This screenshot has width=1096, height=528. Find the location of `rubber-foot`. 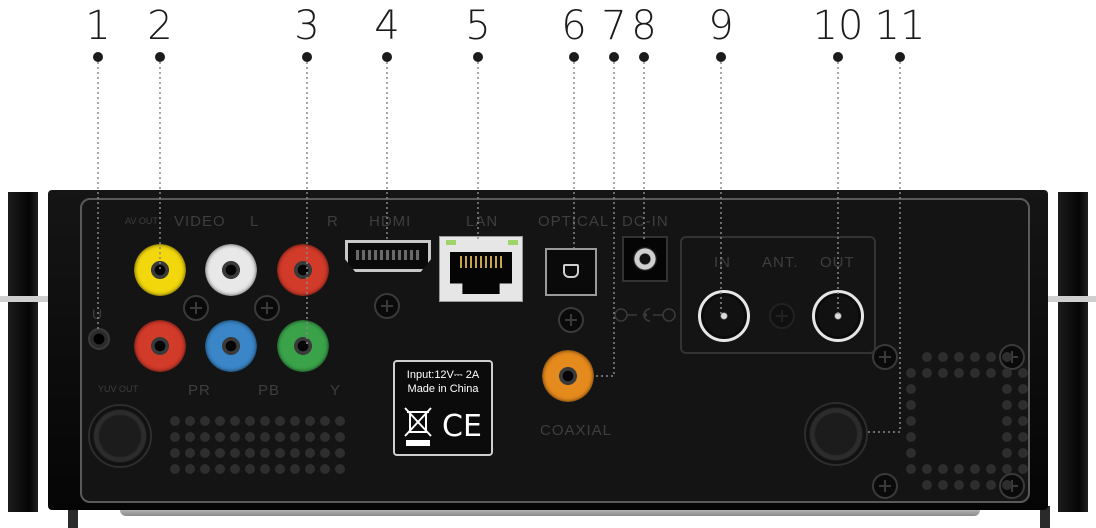

rubber-foot is located at coordinates (836, 434).